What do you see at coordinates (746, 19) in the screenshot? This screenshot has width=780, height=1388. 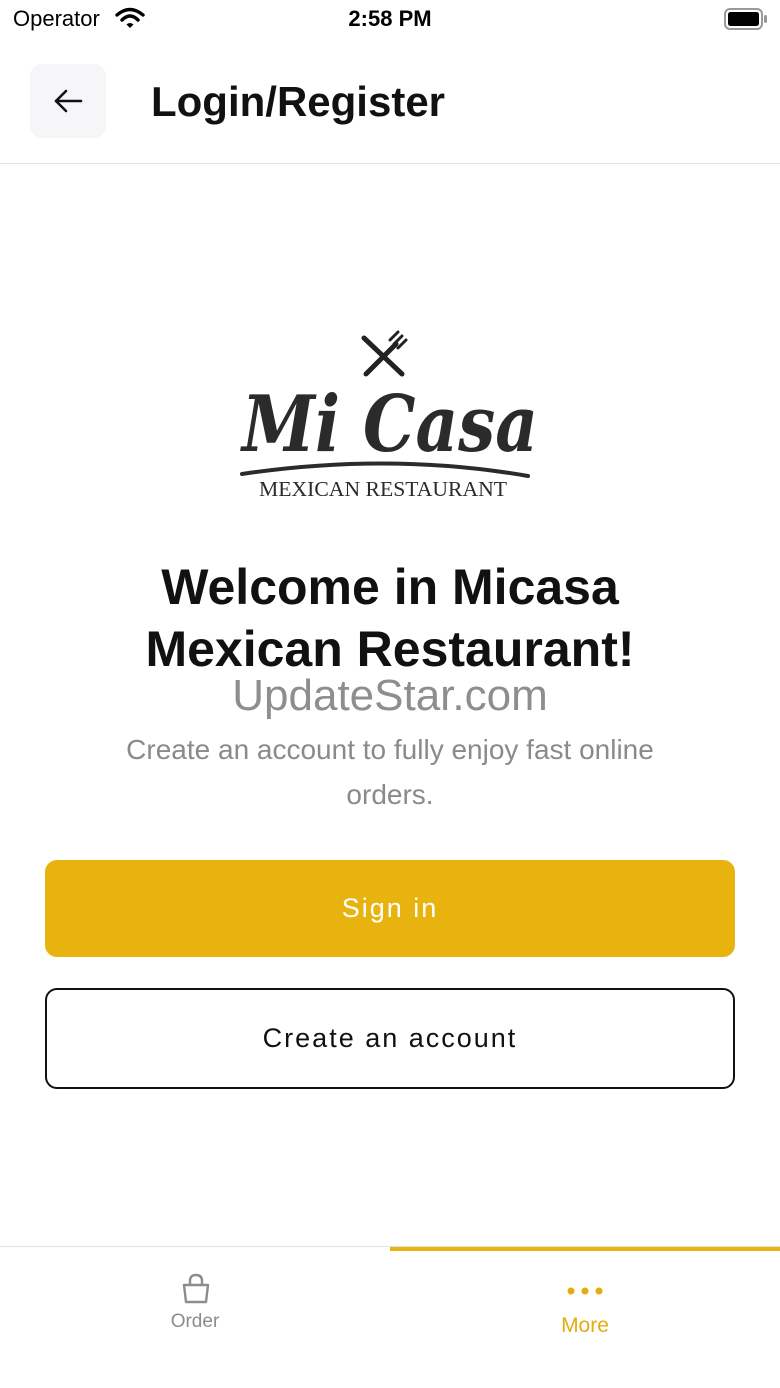 I see `battery-icon` at bounding box center [746, 19].